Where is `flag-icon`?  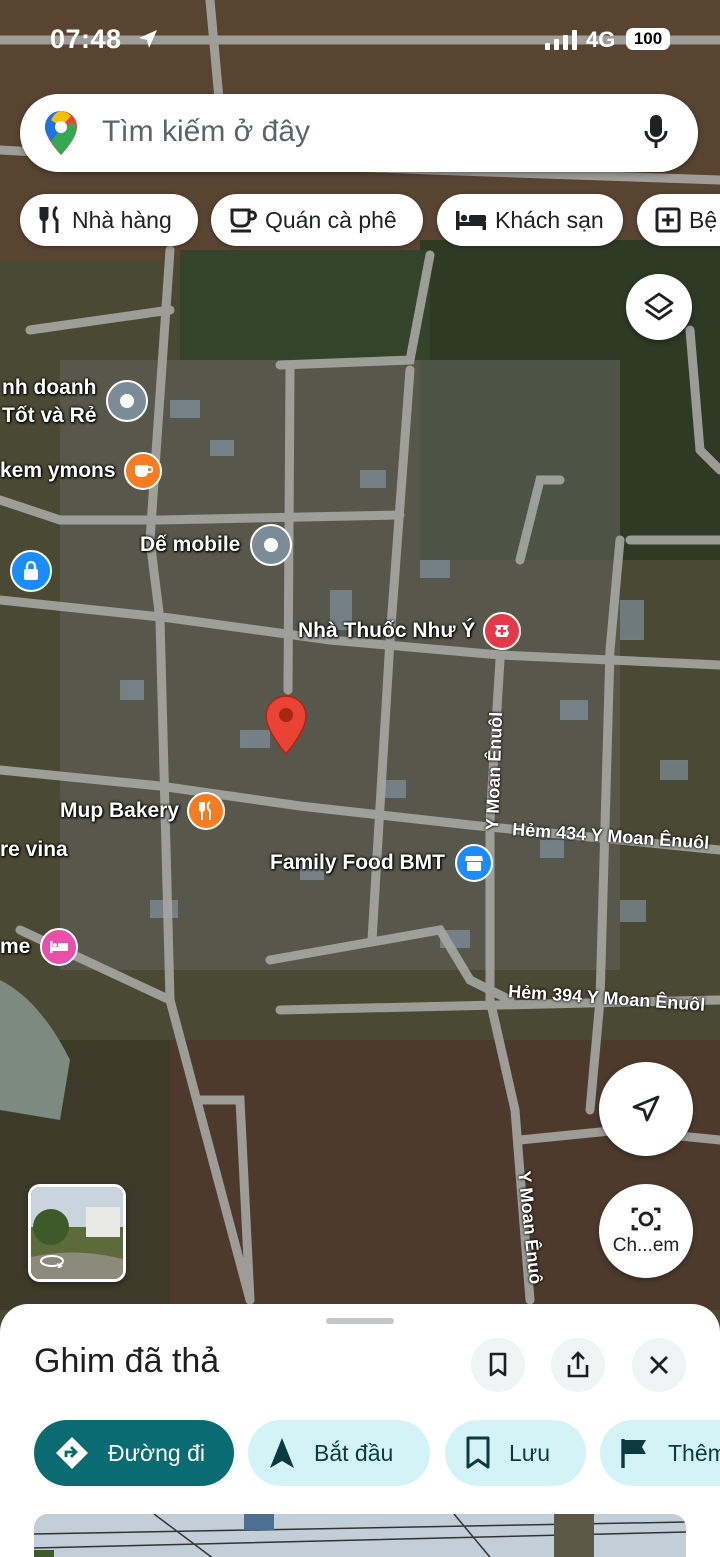
flag-icon is located at coordinates (633, 1453).